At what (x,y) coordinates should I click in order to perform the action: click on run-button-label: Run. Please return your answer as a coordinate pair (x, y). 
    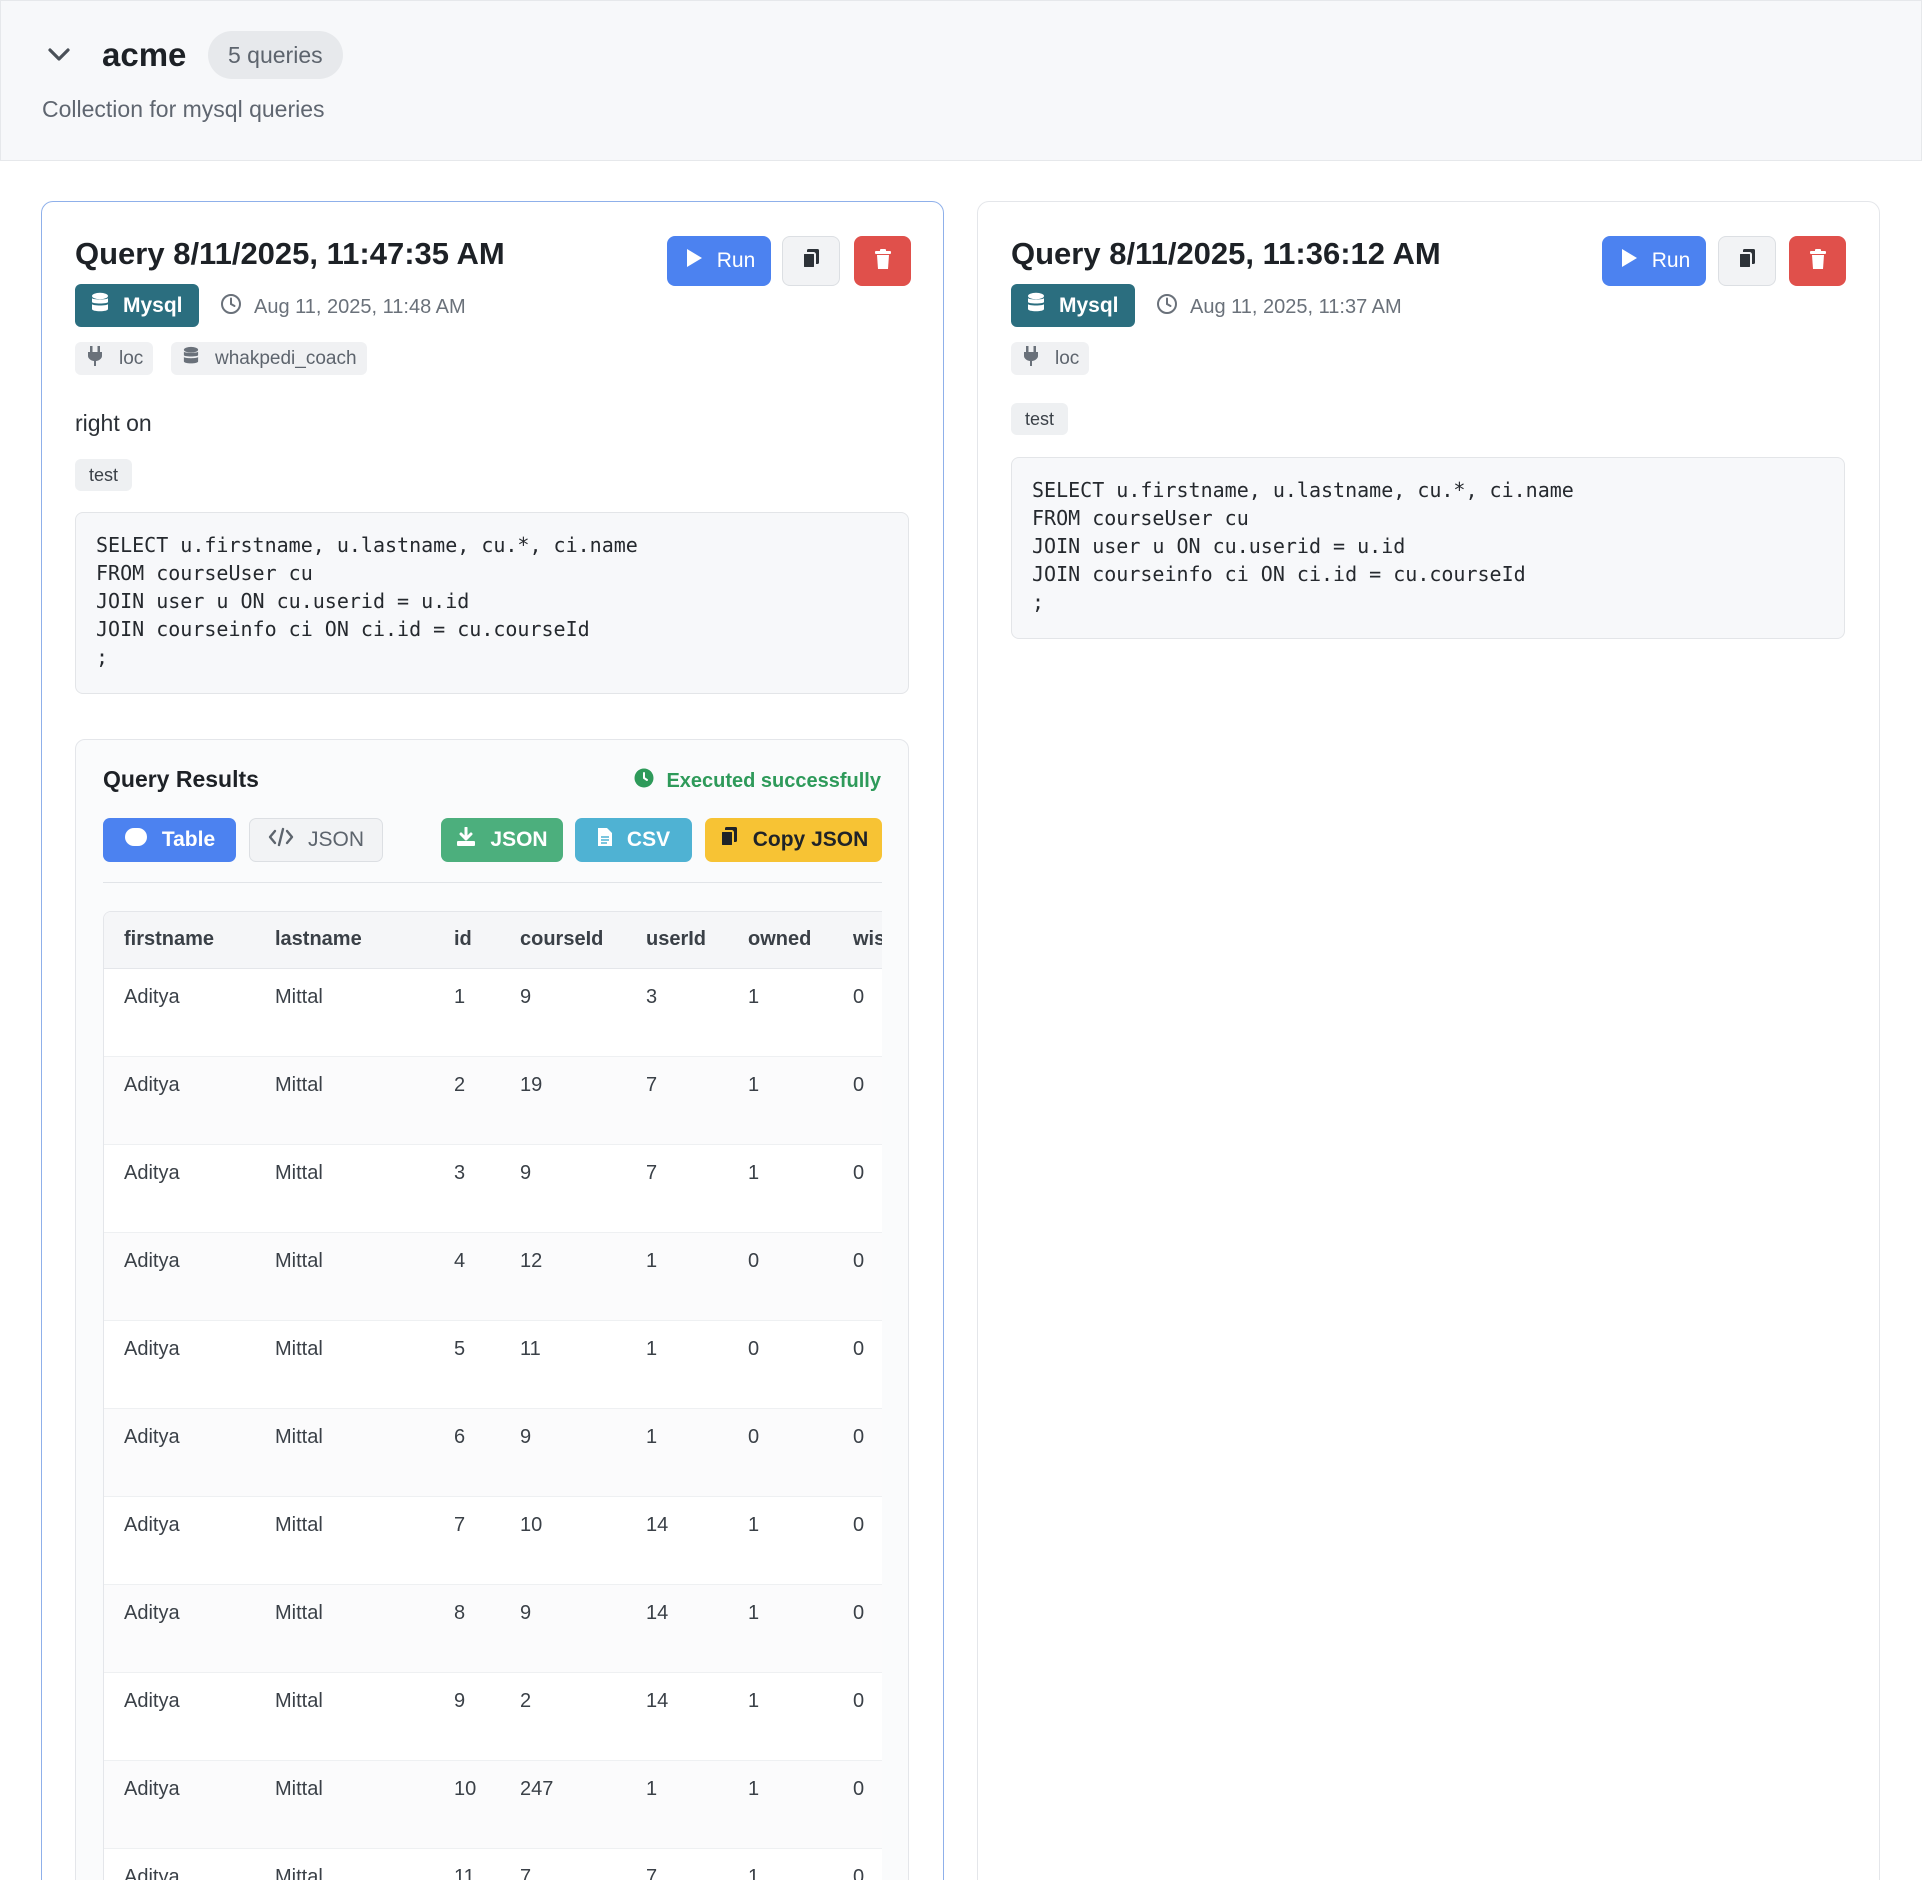
    Looking at the image, I should click on (1671, 260).